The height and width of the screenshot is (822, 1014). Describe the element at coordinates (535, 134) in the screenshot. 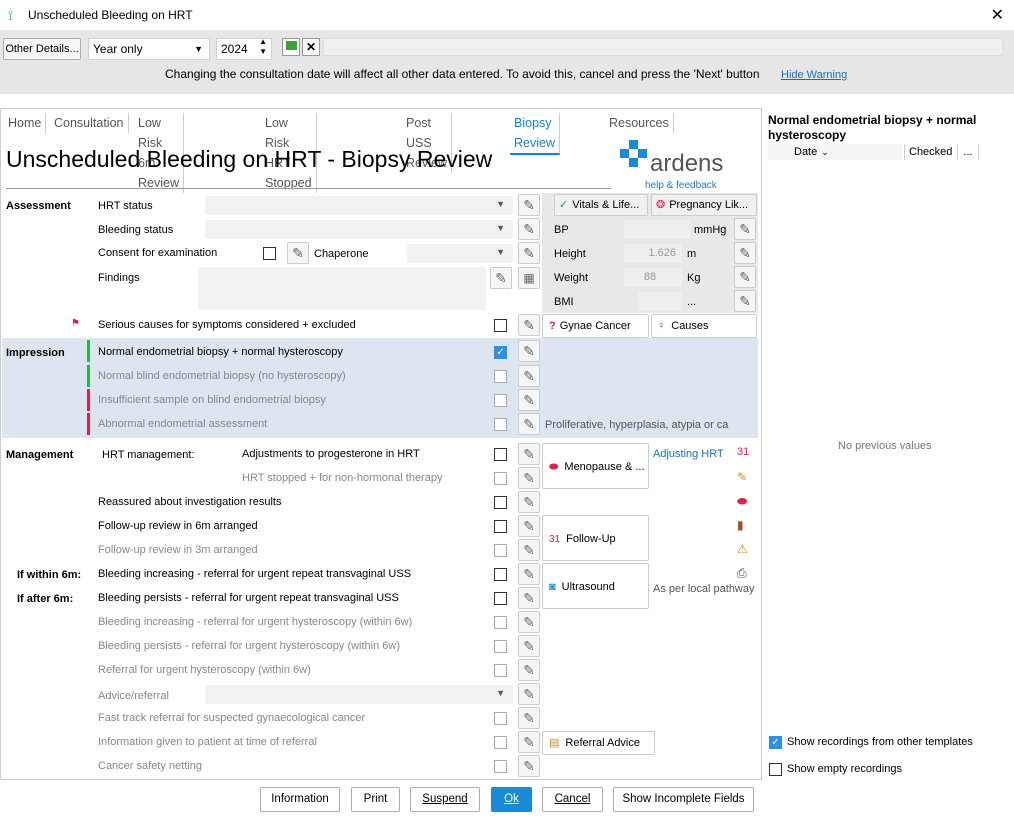

I see `tab-biopsy-review: Biopsy Review` at that location.